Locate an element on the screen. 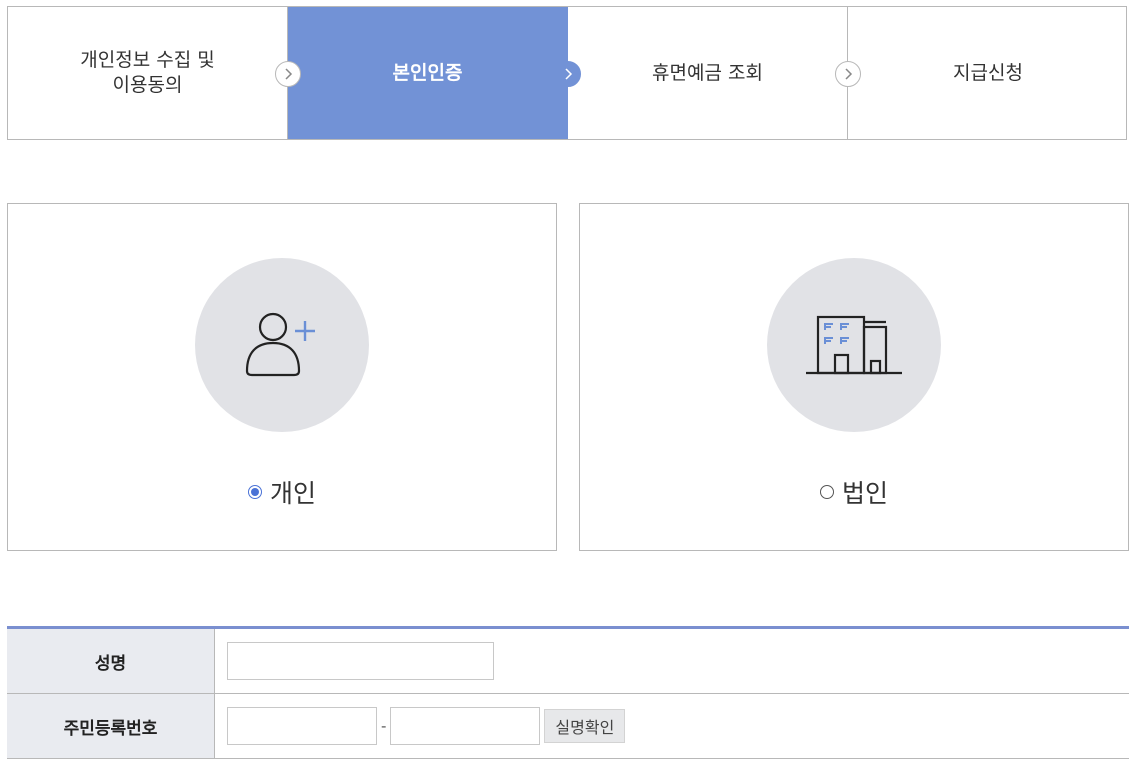 The height and width of the screenshot is (759, 1143). rrn-label: 주민등록번호 is located at coordinates (111, 726).